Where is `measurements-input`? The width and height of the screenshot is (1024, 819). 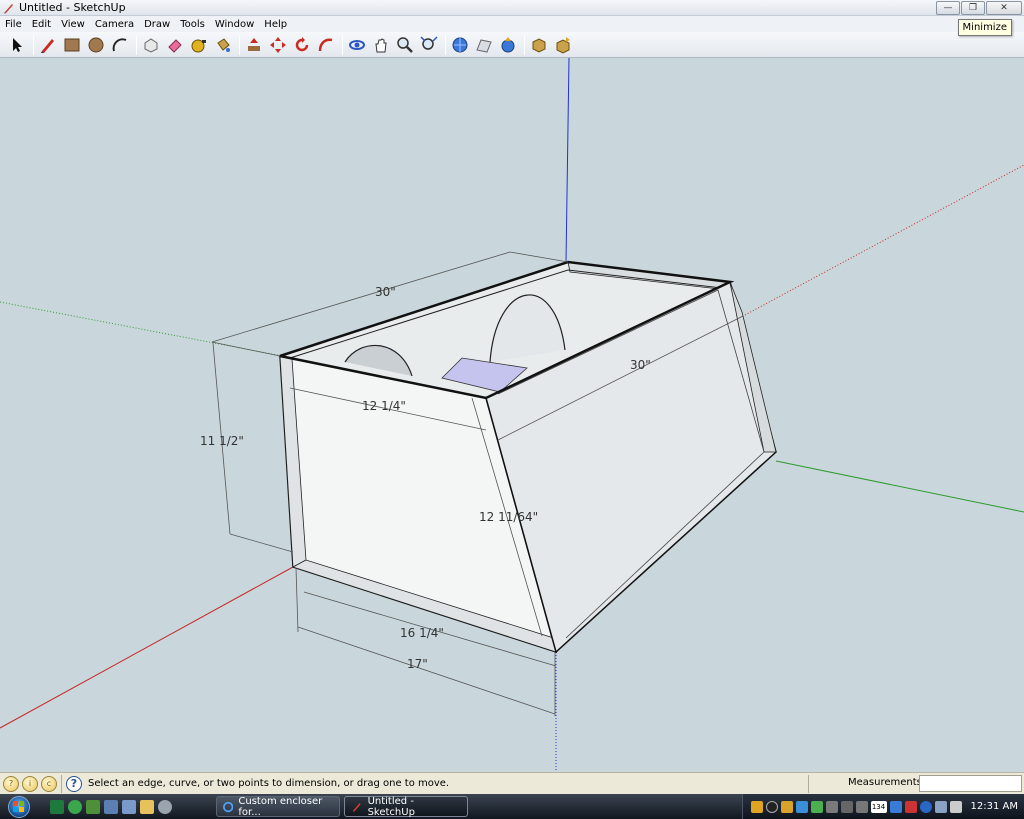
measurements-input is located at coordinates (970, 783).